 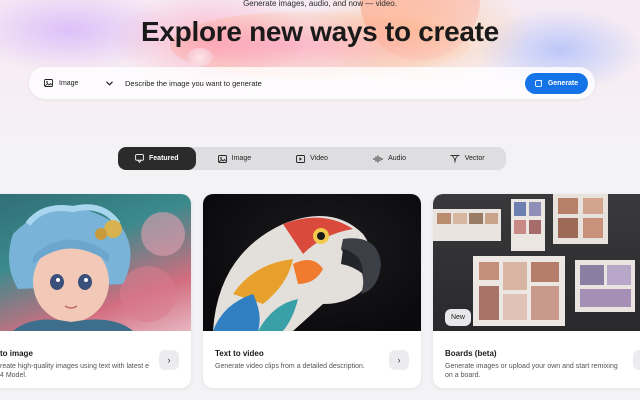 What do you see at coordinates (301, 158) in the screenshot?
I see `video-icon` at bounding box center [301, 158].